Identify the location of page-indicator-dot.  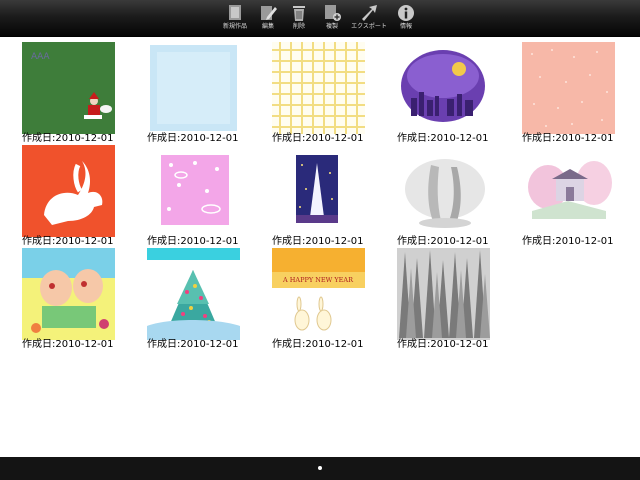
(320, 468).